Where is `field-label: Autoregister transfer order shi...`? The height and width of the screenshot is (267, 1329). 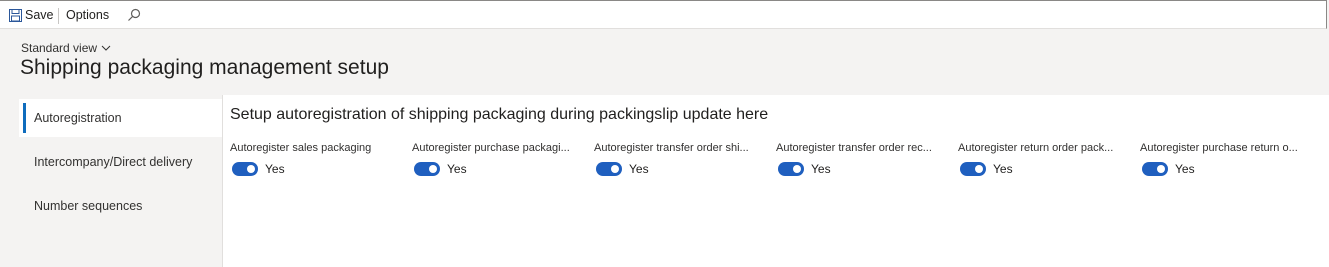 field-label: Autoregister transfer order shi... is located at coordinates (671, 148).